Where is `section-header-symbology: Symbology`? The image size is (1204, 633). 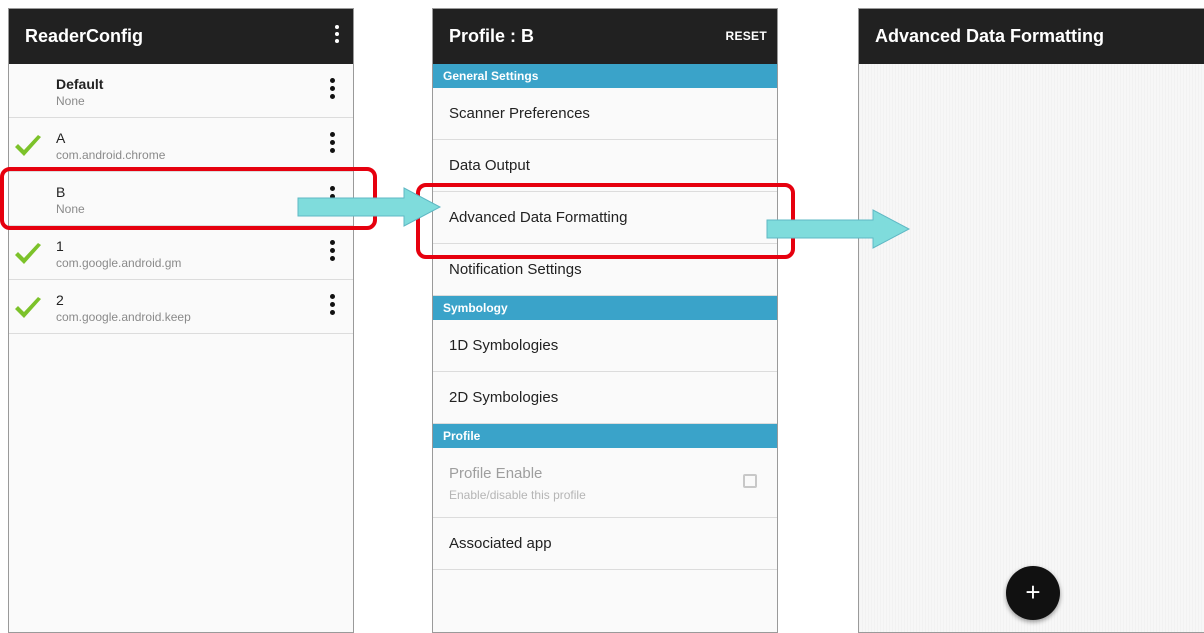 section-header-symbology: Symbology is located at coordinates (605, 308).